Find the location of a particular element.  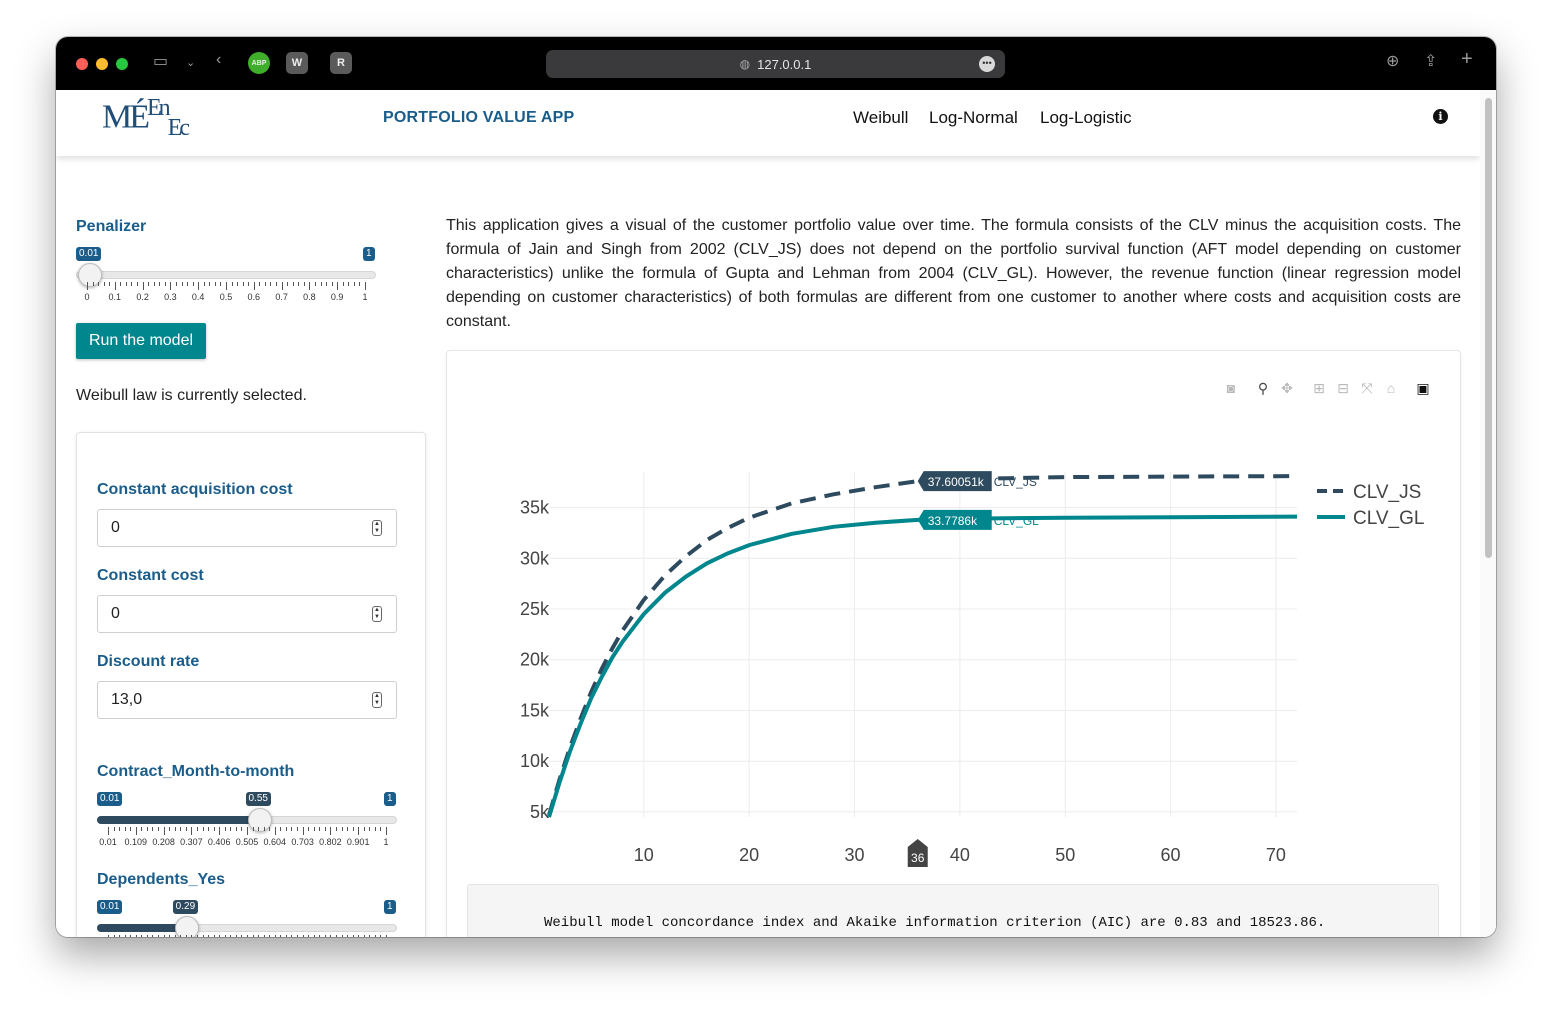

slider-tick-label: 0.7 is located at coordinates (281, 297).